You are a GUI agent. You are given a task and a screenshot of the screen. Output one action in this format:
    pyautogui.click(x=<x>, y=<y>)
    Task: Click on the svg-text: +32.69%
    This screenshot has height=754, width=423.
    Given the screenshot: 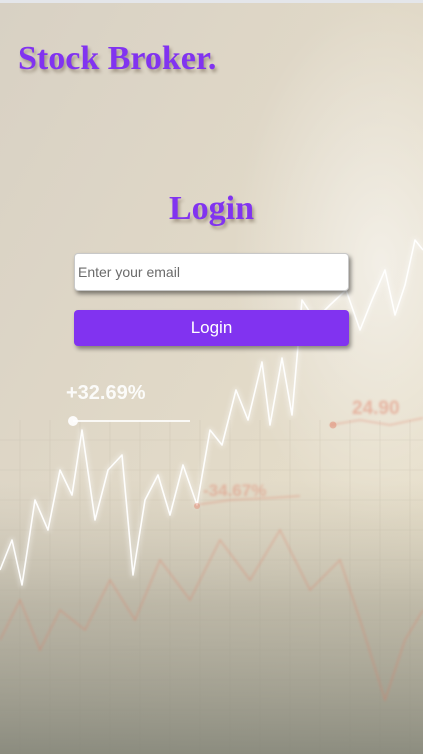 What is the action you would take?
    pyautogui.click(x=106, y=393)
    